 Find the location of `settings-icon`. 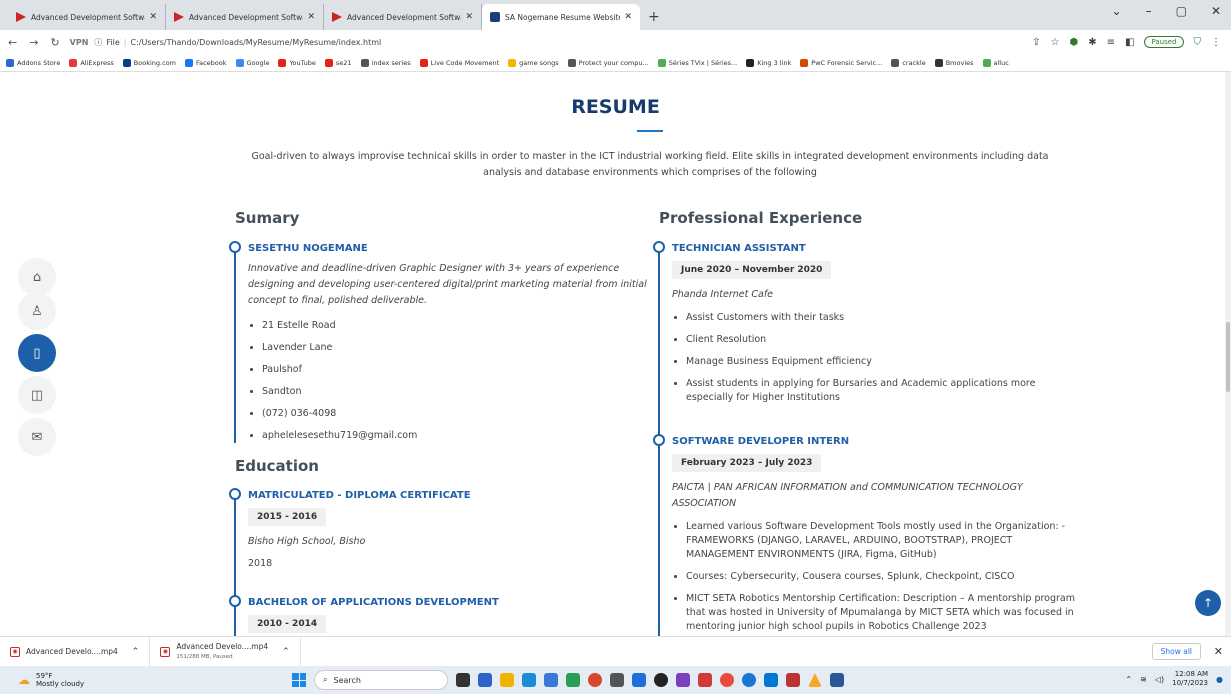

settings-icon is located at coordinates (617, 680).